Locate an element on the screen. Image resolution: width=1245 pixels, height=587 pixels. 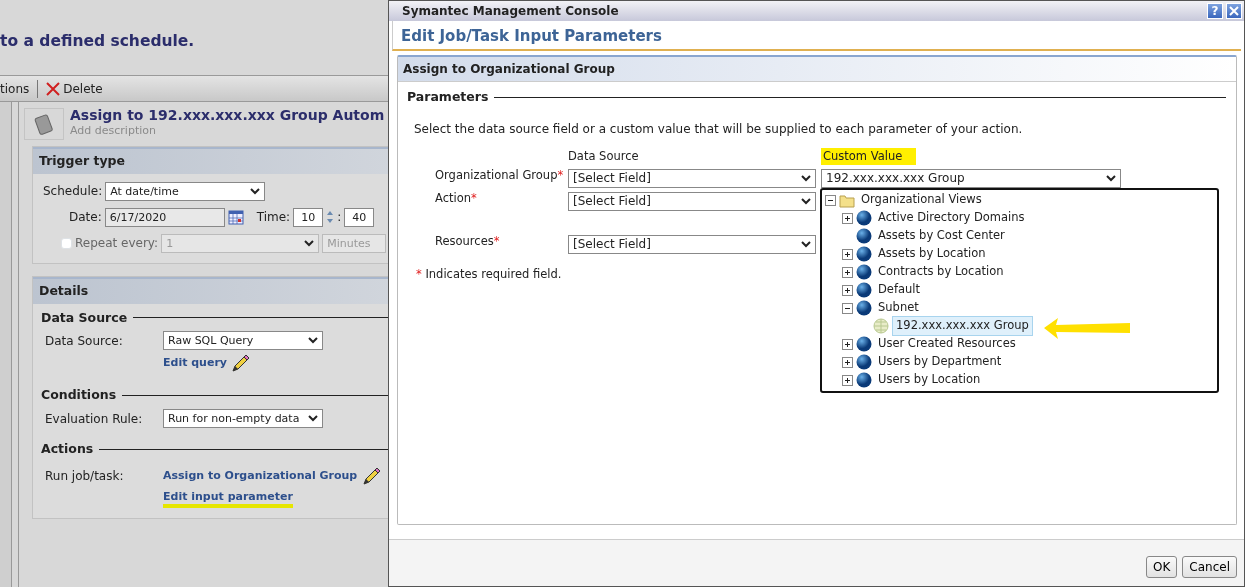
section-heading: Data Source is located at coordinates (84, 317).